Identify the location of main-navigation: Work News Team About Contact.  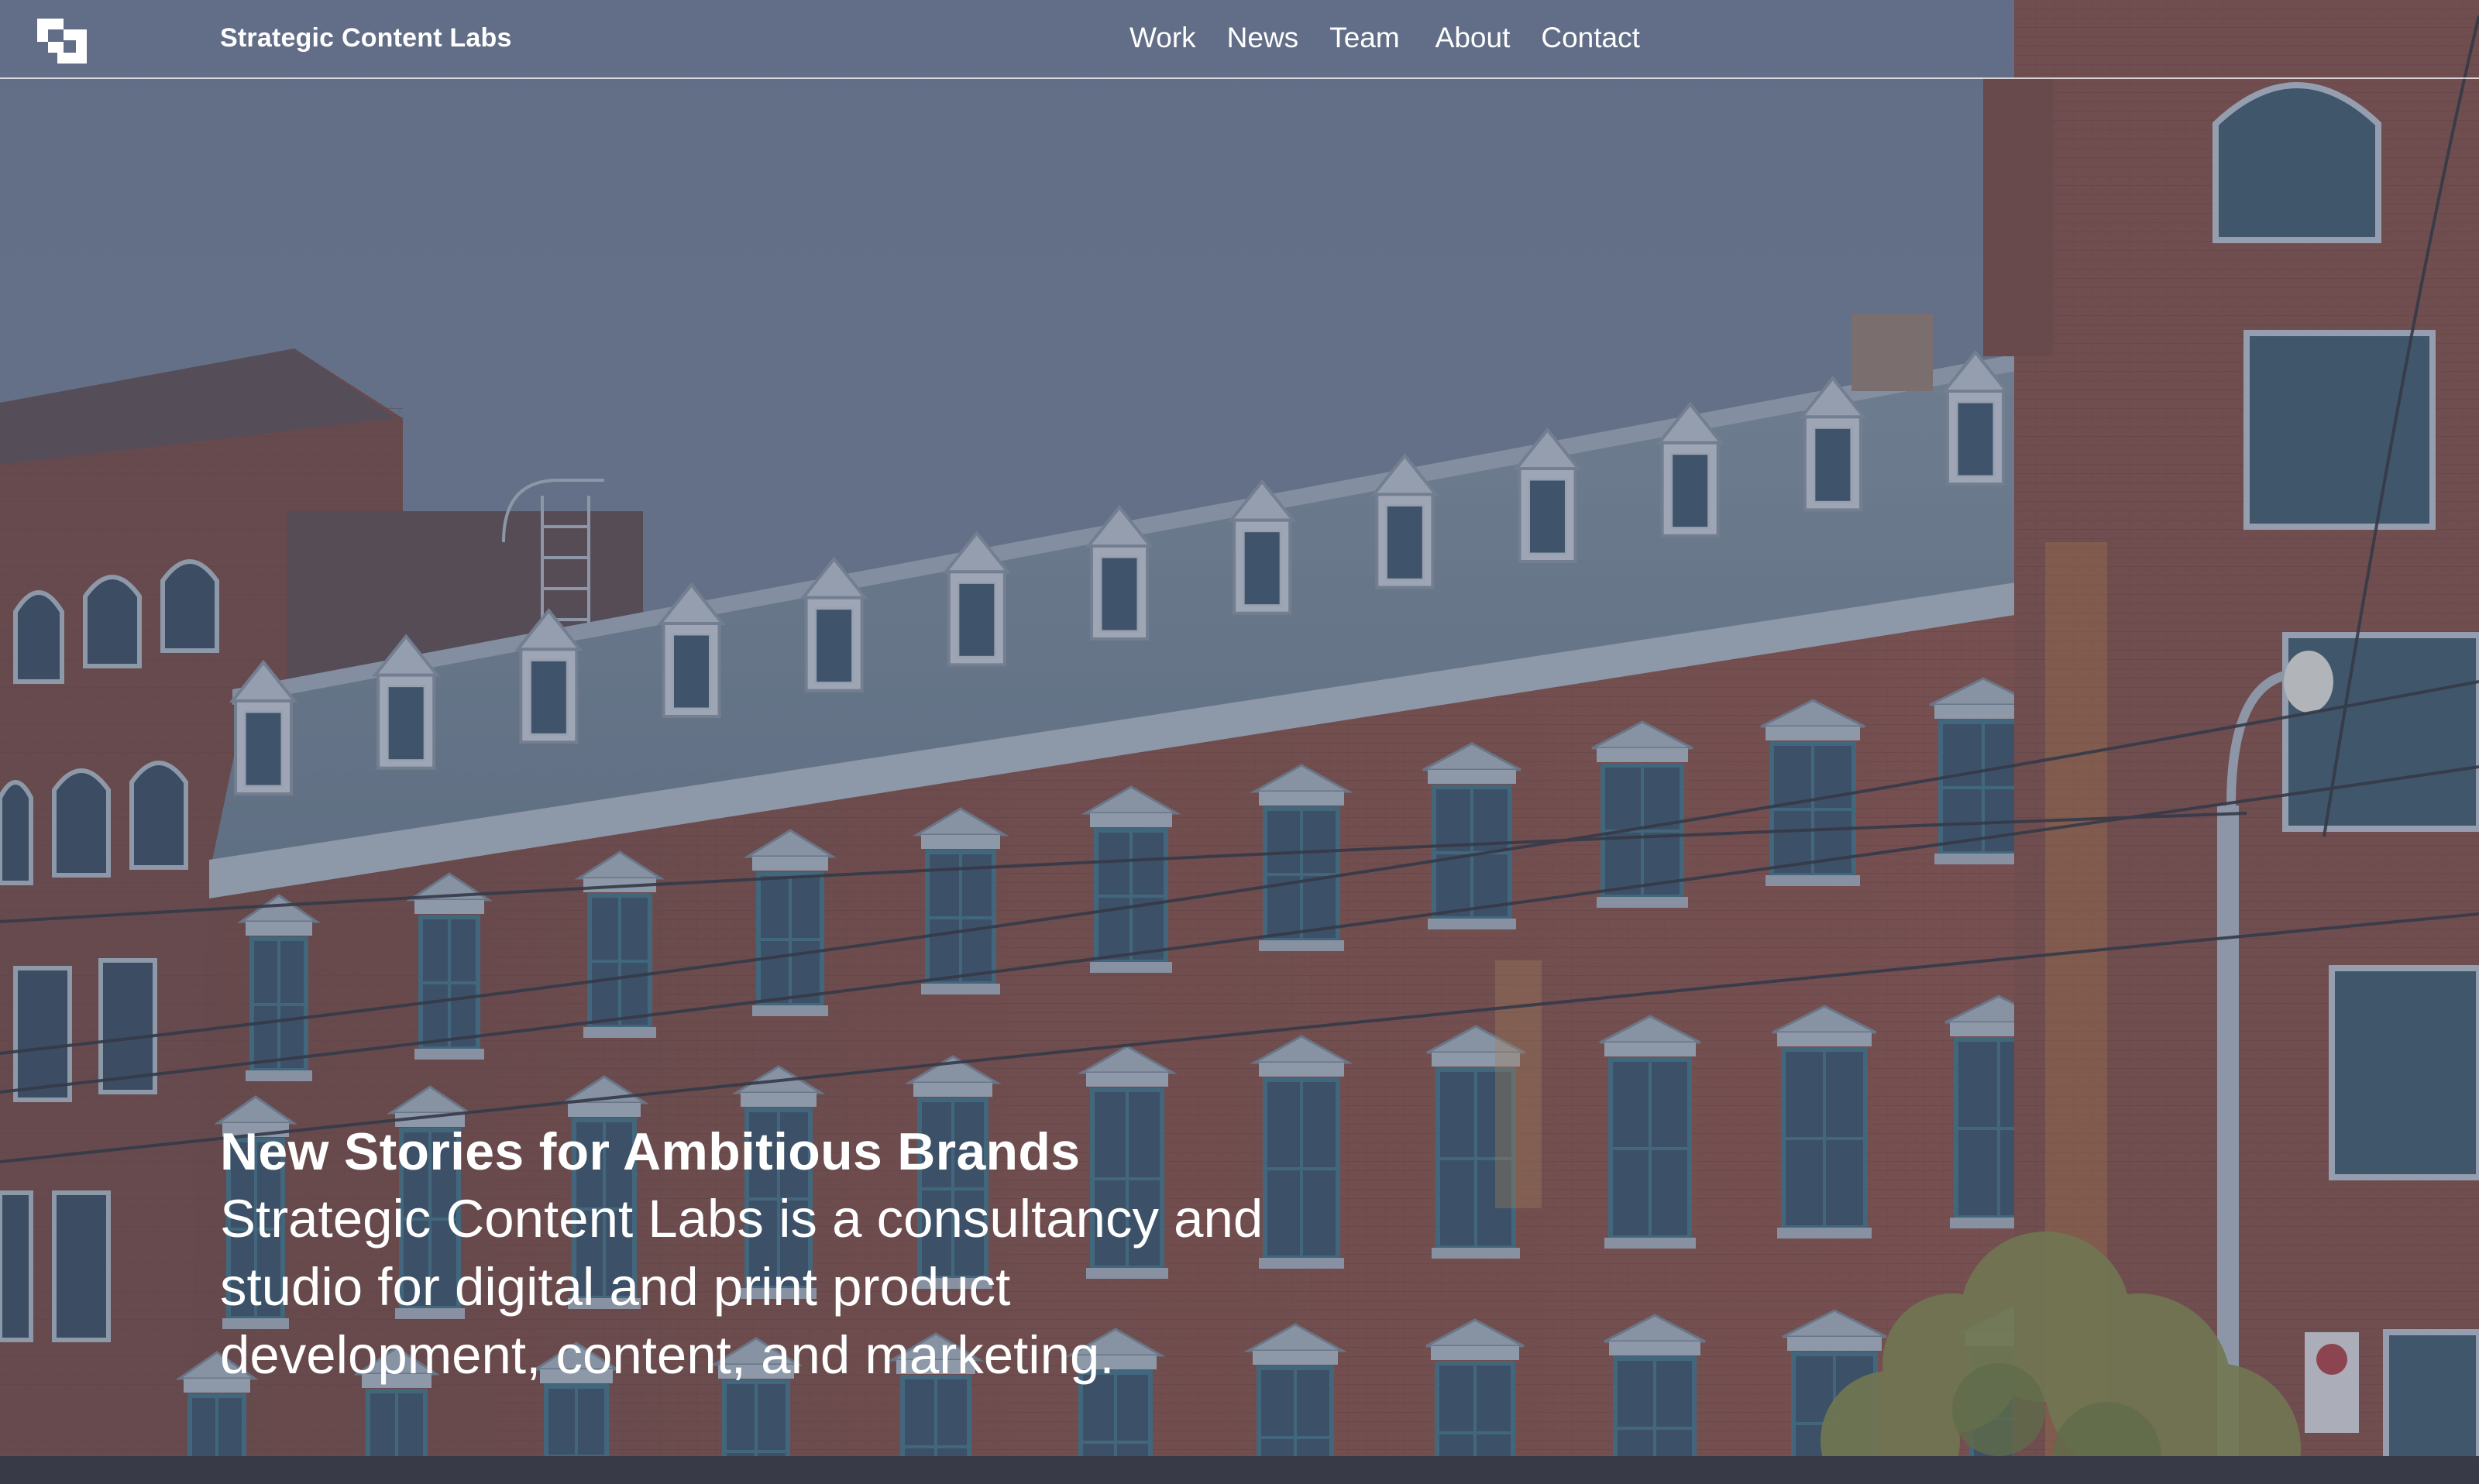
(1400, 38).